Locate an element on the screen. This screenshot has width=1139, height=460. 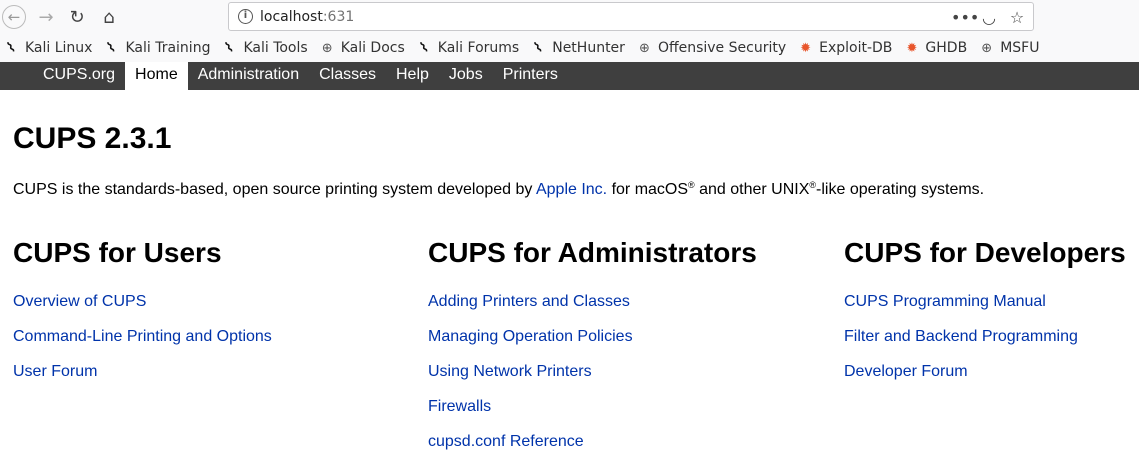
forward-icon: → is located at coordinates (46, 17).